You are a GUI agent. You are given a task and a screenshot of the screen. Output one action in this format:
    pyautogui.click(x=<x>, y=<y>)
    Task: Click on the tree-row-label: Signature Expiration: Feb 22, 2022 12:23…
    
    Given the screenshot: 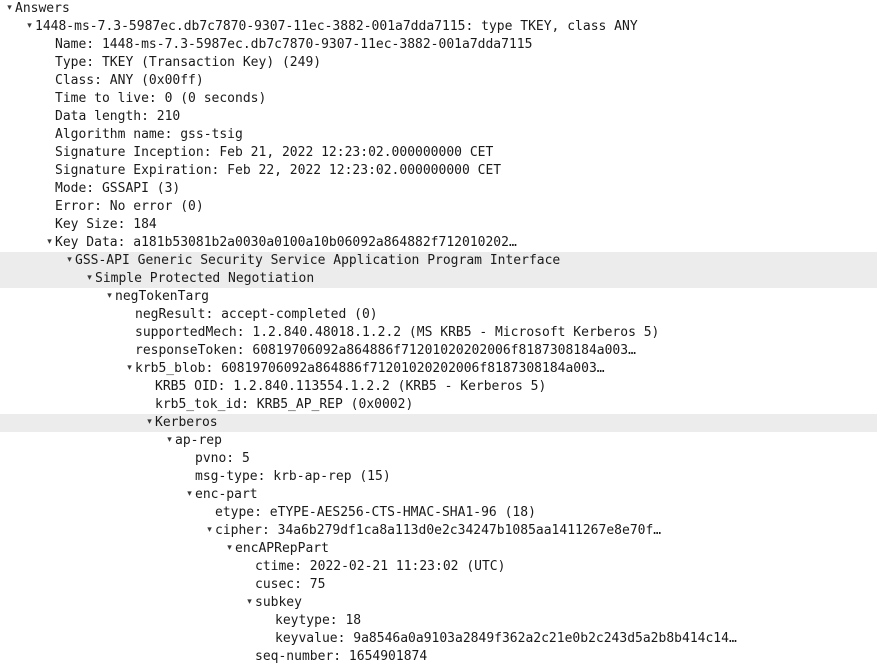 What is the action you would take?
    pyautogui.click(x=278, y=170)
    